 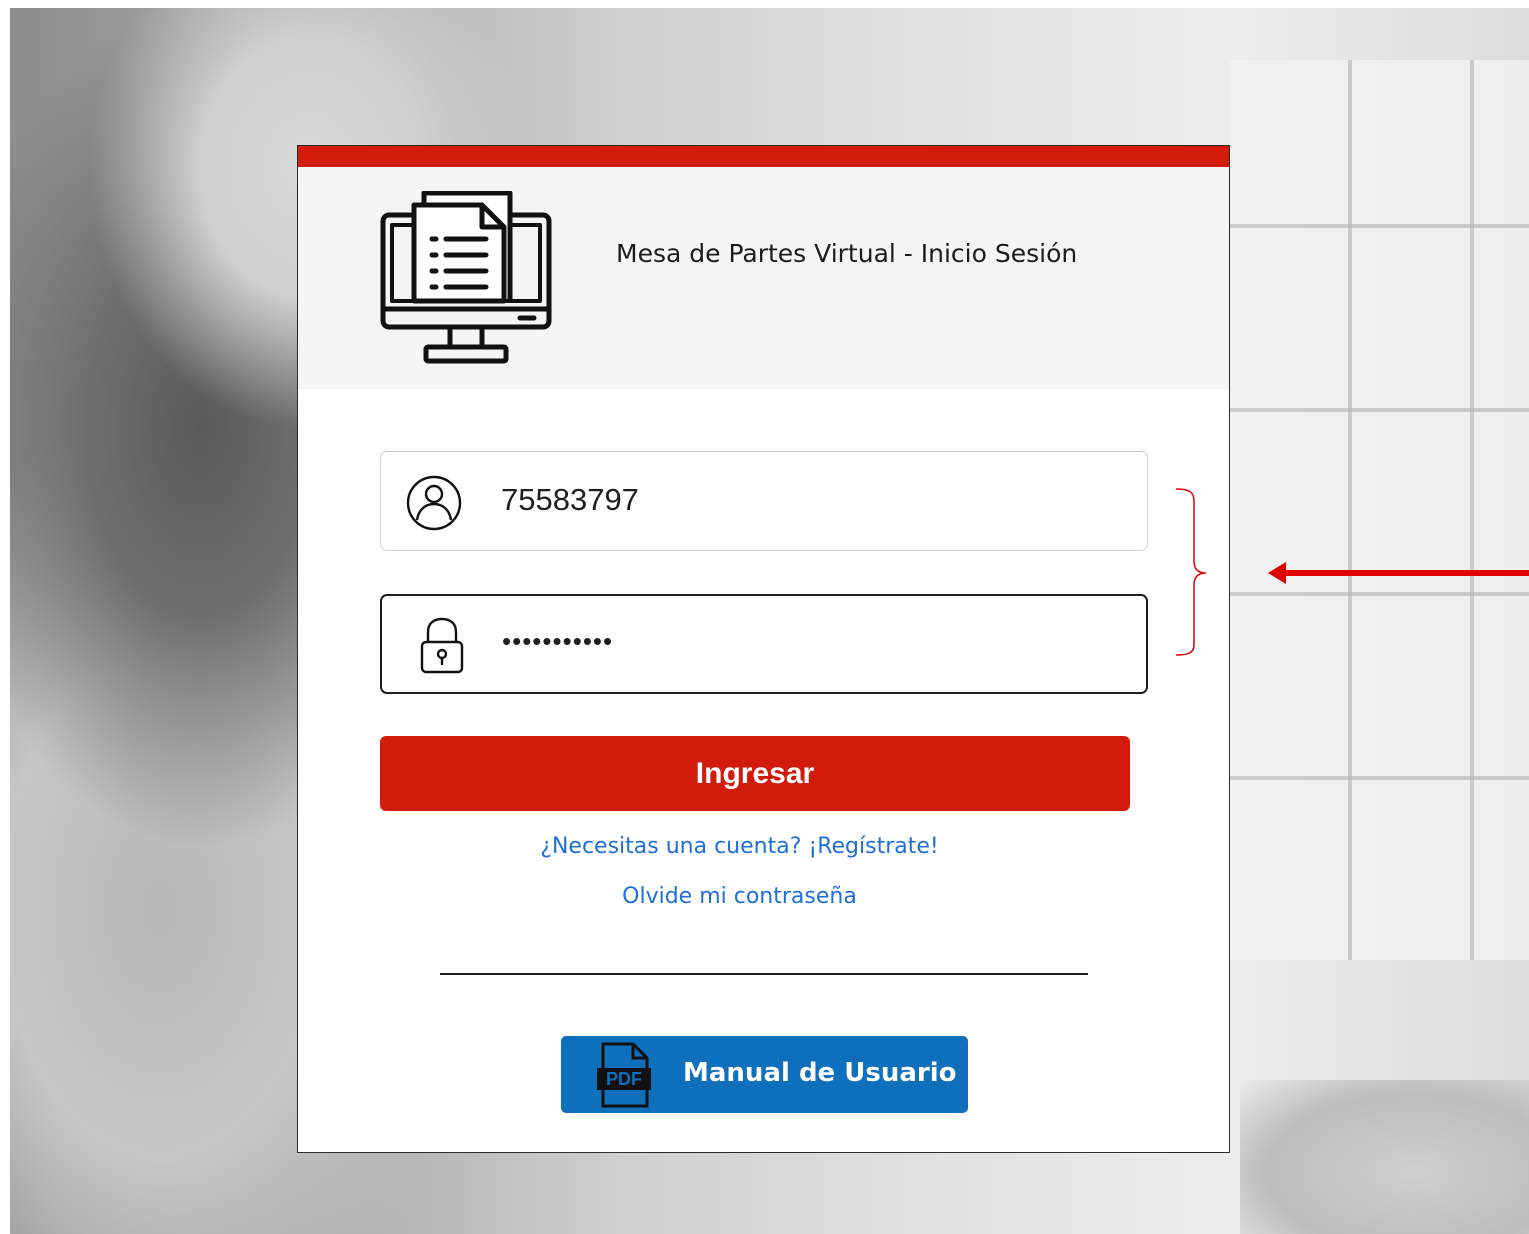 I want to click on annotation-arrow, so click(x=1398, y=573).